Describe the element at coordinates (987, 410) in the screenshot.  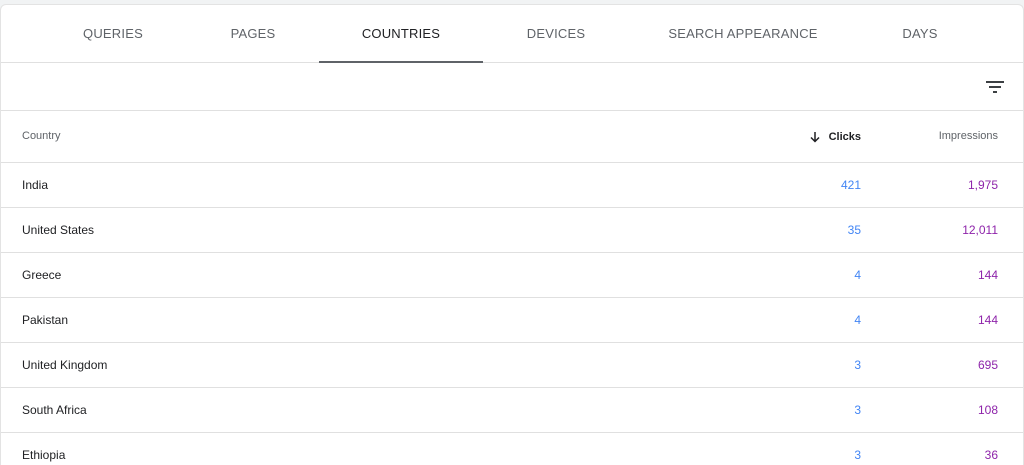
I see `impressions-cell: 108` at that location.